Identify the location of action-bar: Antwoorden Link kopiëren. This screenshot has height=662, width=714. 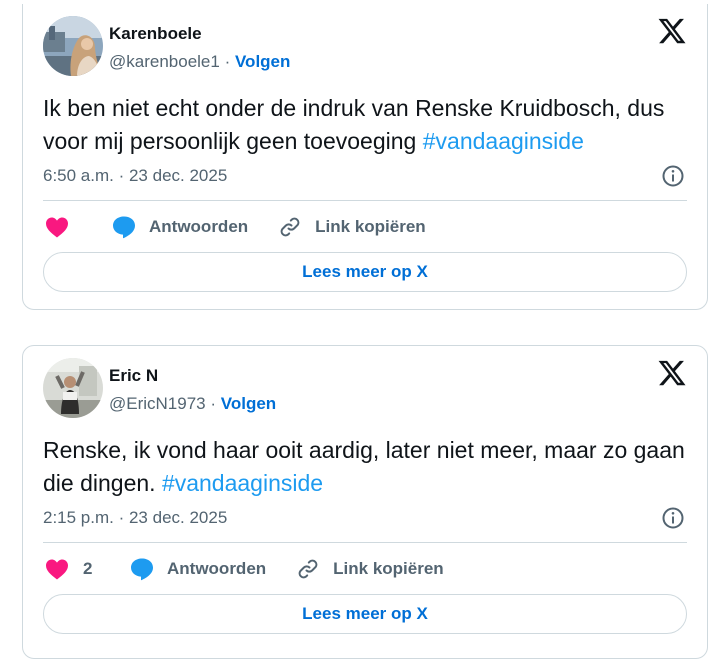
(235, 227).